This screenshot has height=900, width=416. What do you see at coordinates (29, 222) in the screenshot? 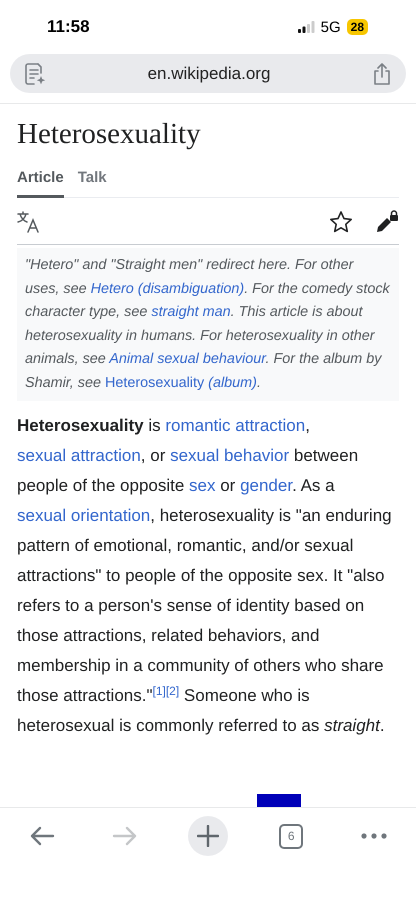
I see `language-icon` at bounding box center [29, 222].